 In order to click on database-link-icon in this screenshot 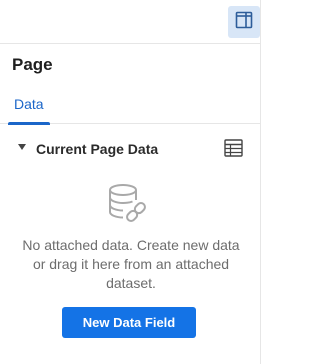, I will do `click(129, 204)`.